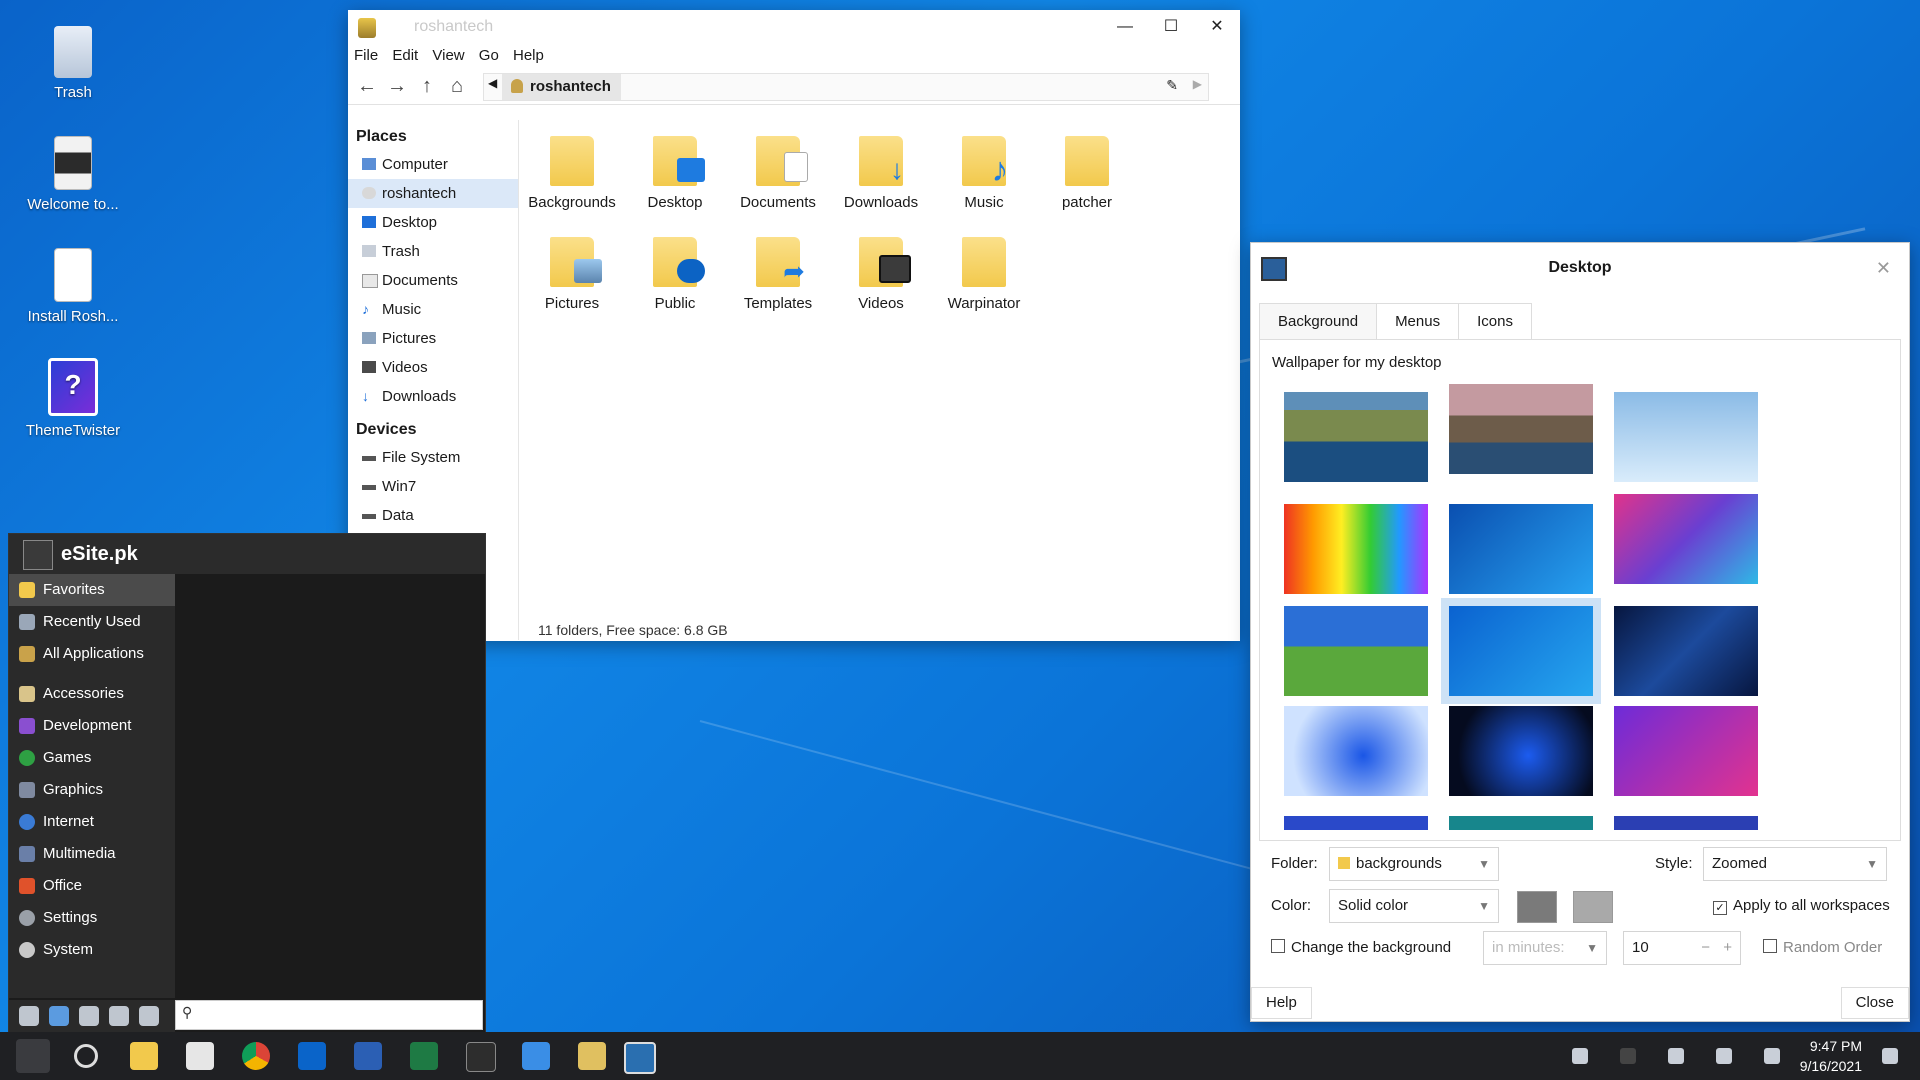 The width and height of the screenshot is (1920, 1080). What do you see at coordinates (1217, 27) in the screenshot?
I see `close-button: ✕` at bounding box center [1217, 27].